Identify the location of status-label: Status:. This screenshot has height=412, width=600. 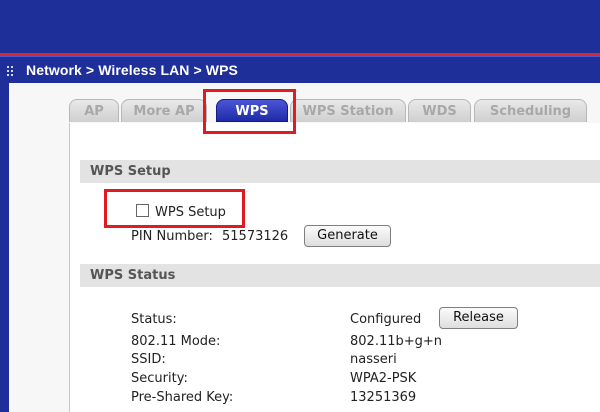
(154, 319).